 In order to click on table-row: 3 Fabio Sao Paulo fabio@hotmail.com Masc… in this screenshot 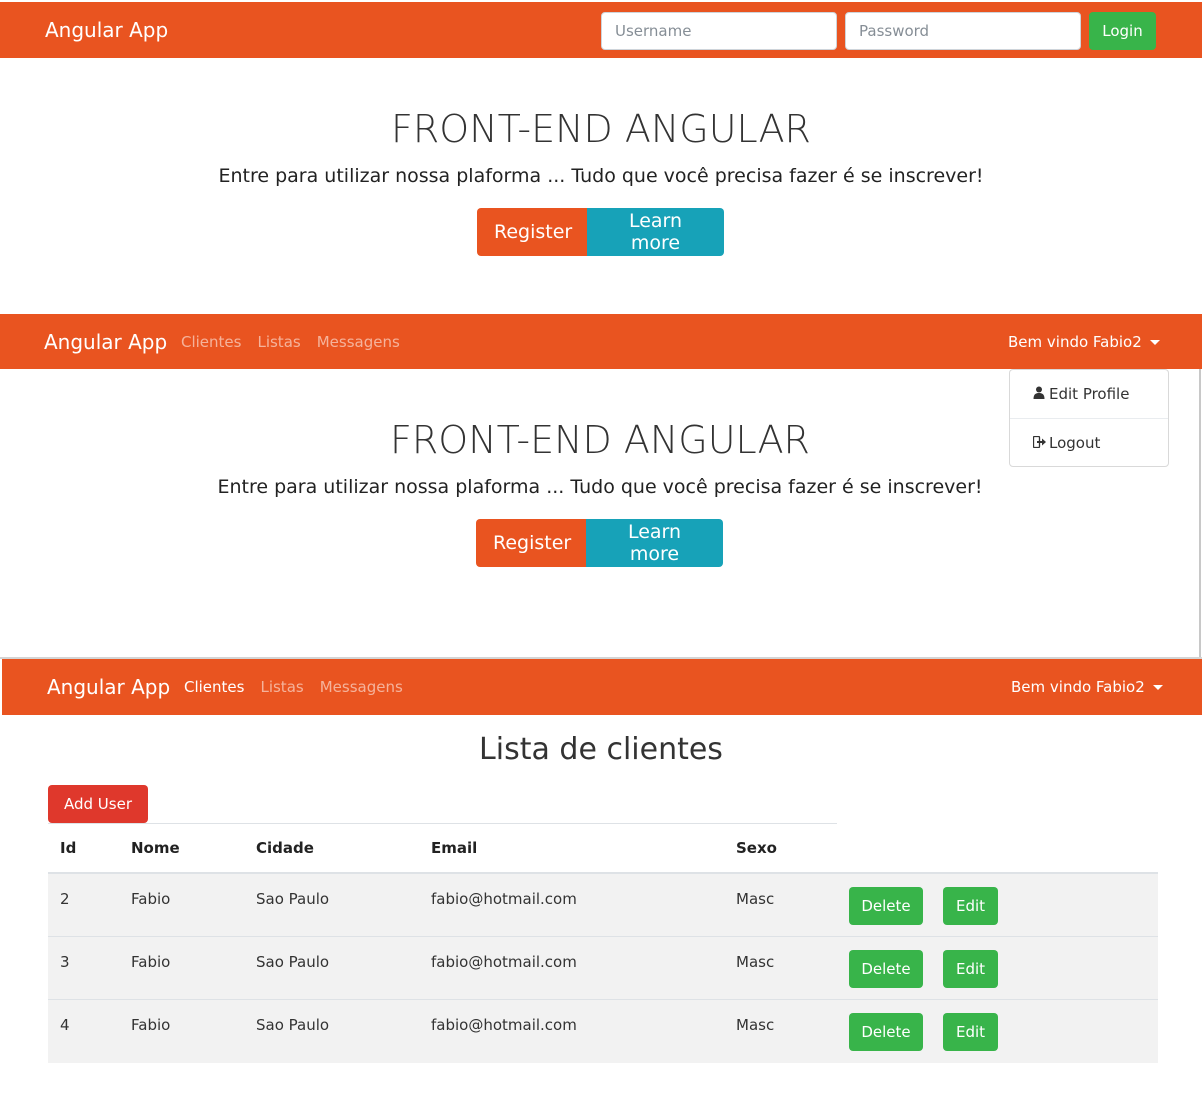, I will do `click(603, 968)`.